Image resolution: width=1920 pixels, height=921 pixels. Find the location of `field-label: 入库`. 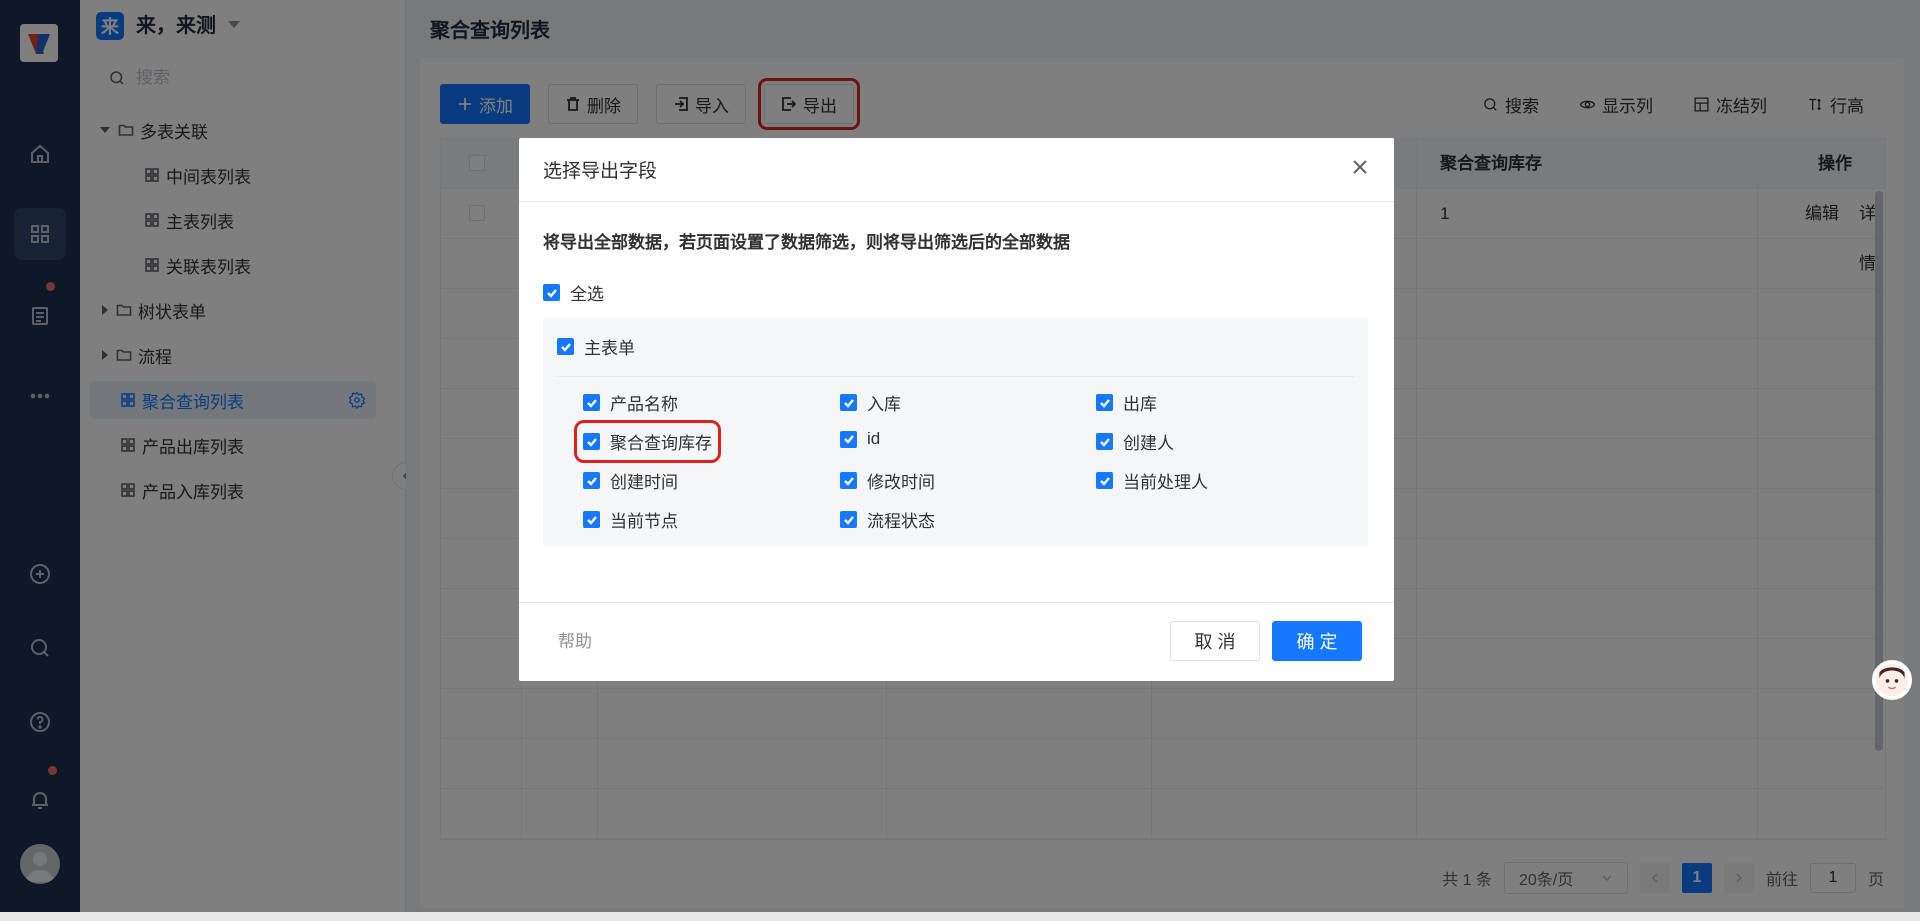

field-label: 入库 is located at coordinates (884, 404).